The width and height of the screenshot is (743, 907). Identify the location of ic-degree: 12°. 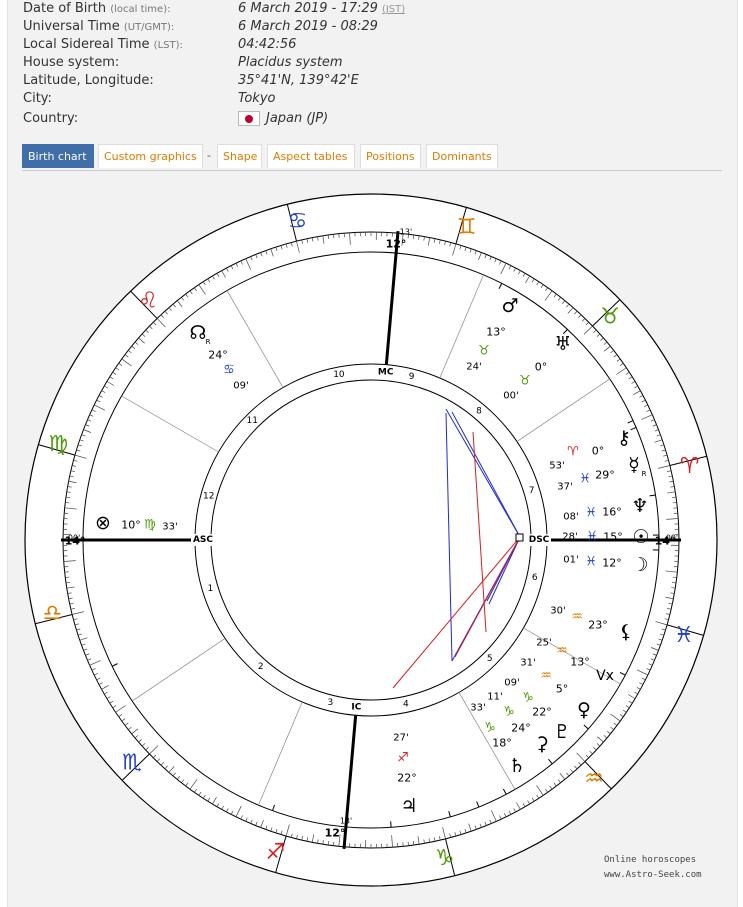
(335, 832).